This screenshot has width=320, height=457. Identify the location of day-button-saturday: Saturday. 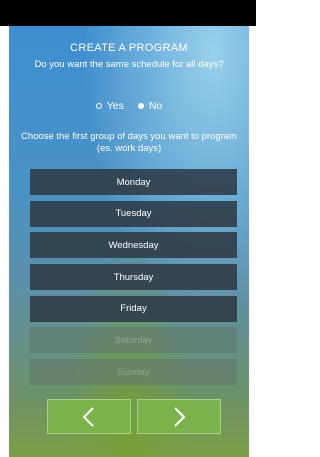
(133, 340).